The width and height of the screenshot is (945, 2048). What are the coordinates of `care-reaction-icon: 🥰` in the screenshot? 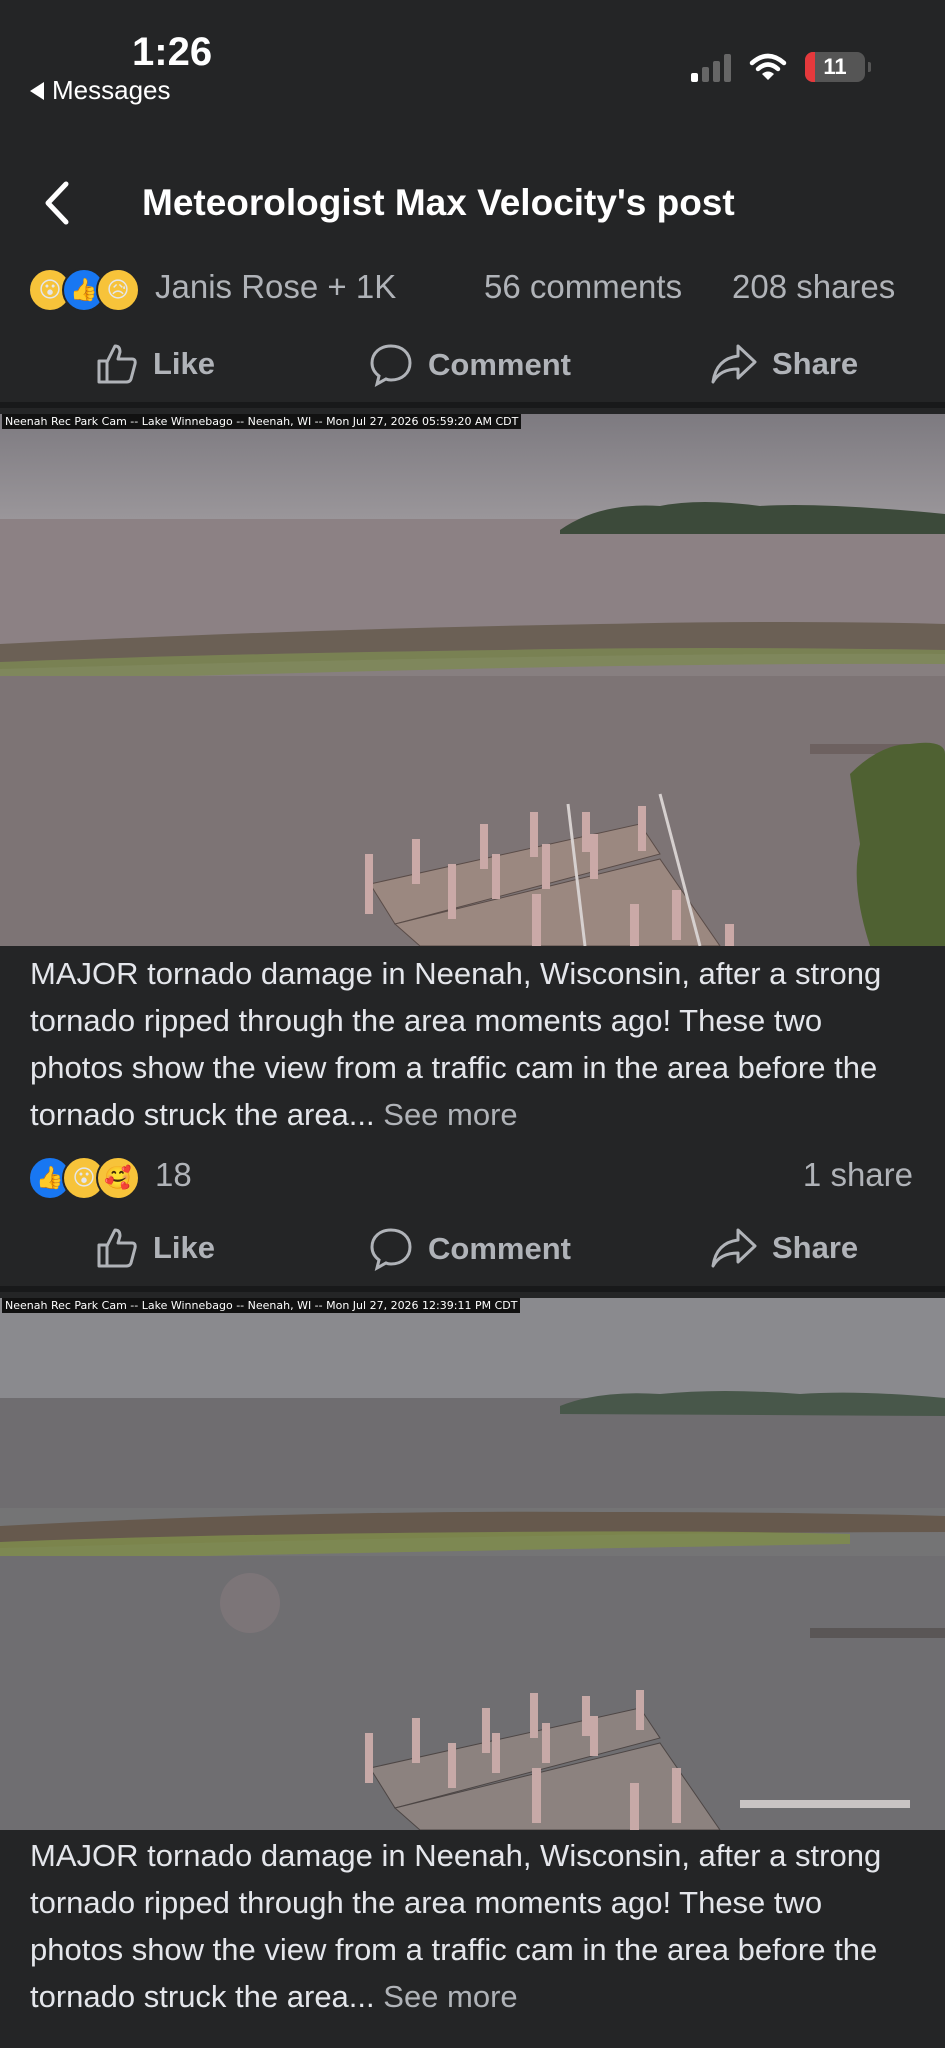 It's located at (118, 1178).